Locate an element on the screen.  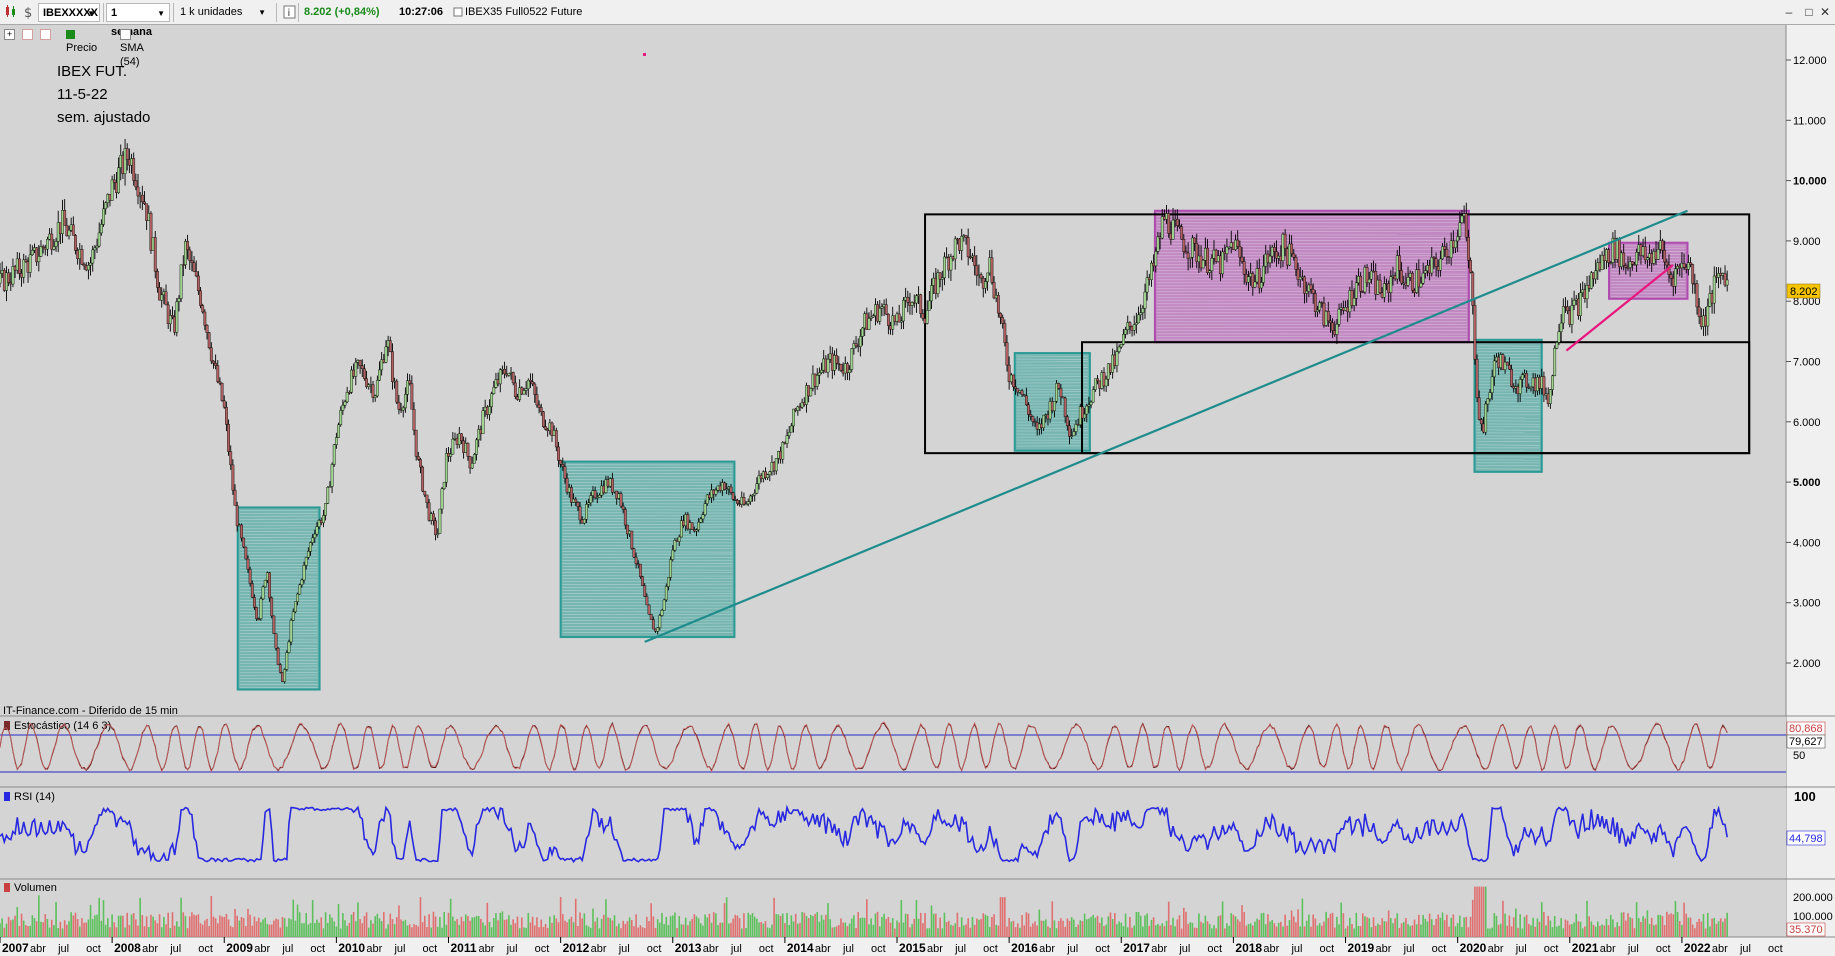
symbol-select: IBEXXXXX ▼ is located at coordinates (69, 12).